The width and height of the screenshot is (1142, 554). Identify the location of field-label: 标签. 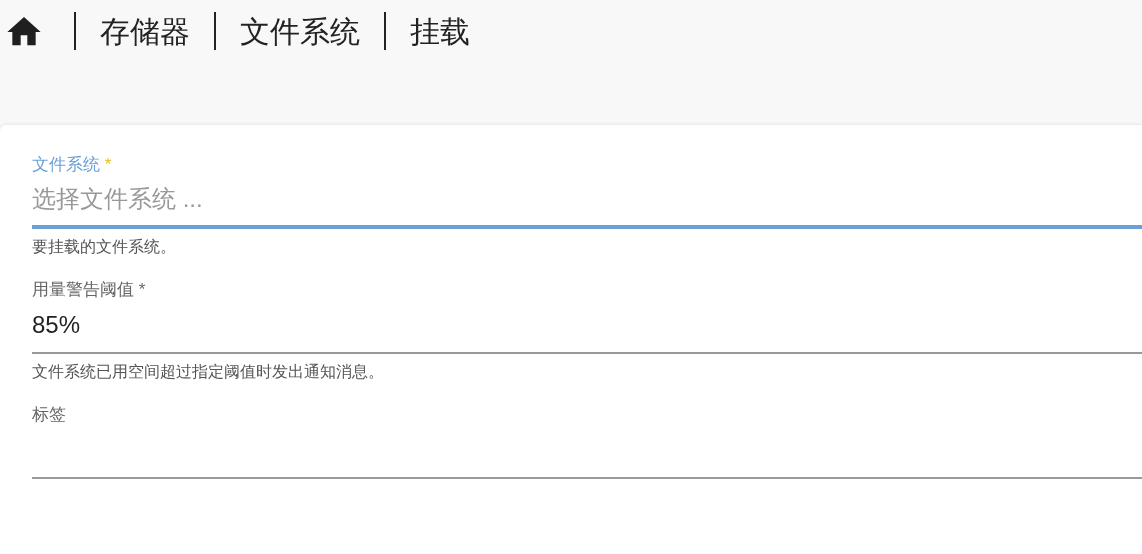
(49, 415).